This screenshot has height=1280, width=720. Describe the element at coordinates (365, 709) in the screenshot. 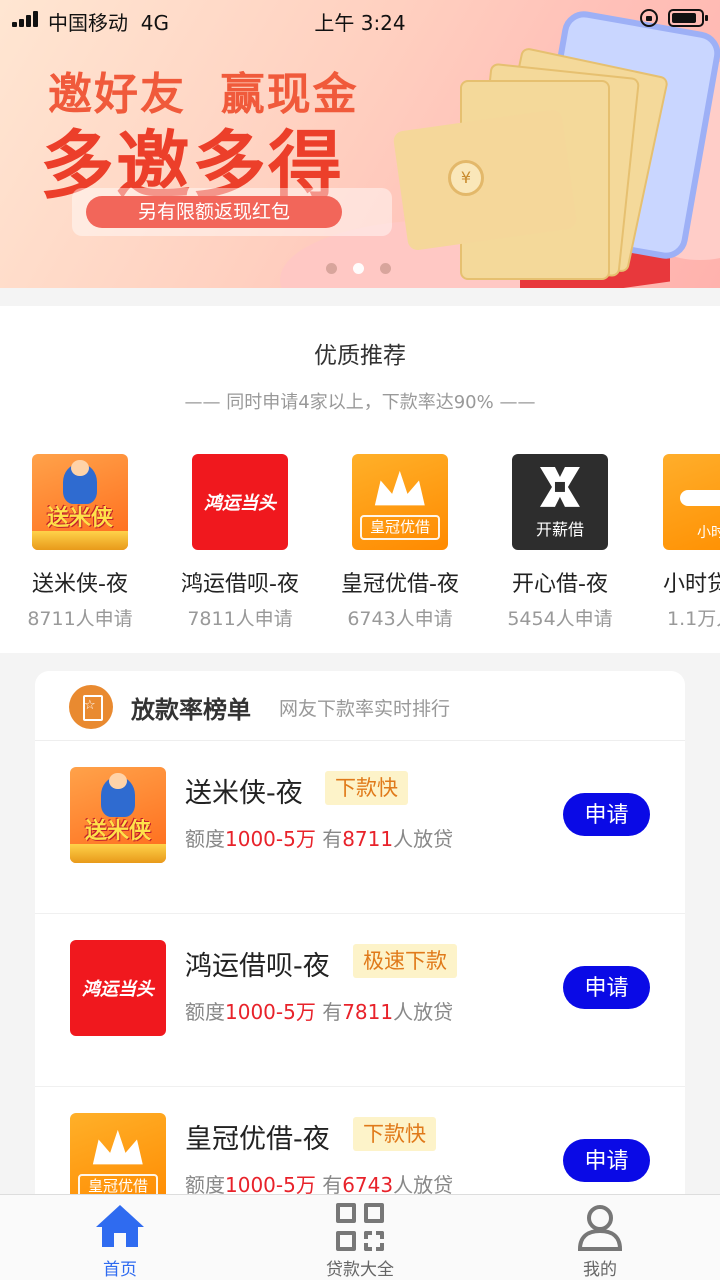

I see `ranking-subtitle: 网友下款率实时排行` at that location.